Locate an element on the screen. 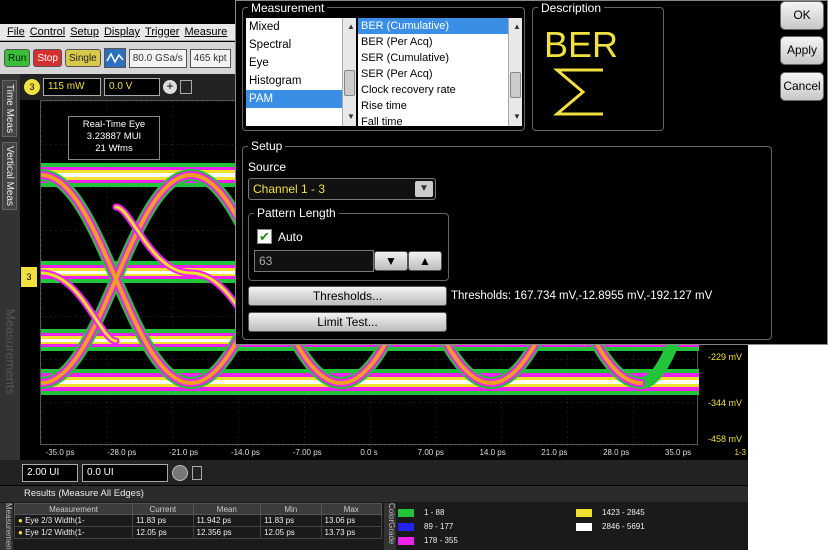 The width and height of the screenshot is (828, 550). memory-depth-field: 465 kpt is located at coordinates (210, 58).